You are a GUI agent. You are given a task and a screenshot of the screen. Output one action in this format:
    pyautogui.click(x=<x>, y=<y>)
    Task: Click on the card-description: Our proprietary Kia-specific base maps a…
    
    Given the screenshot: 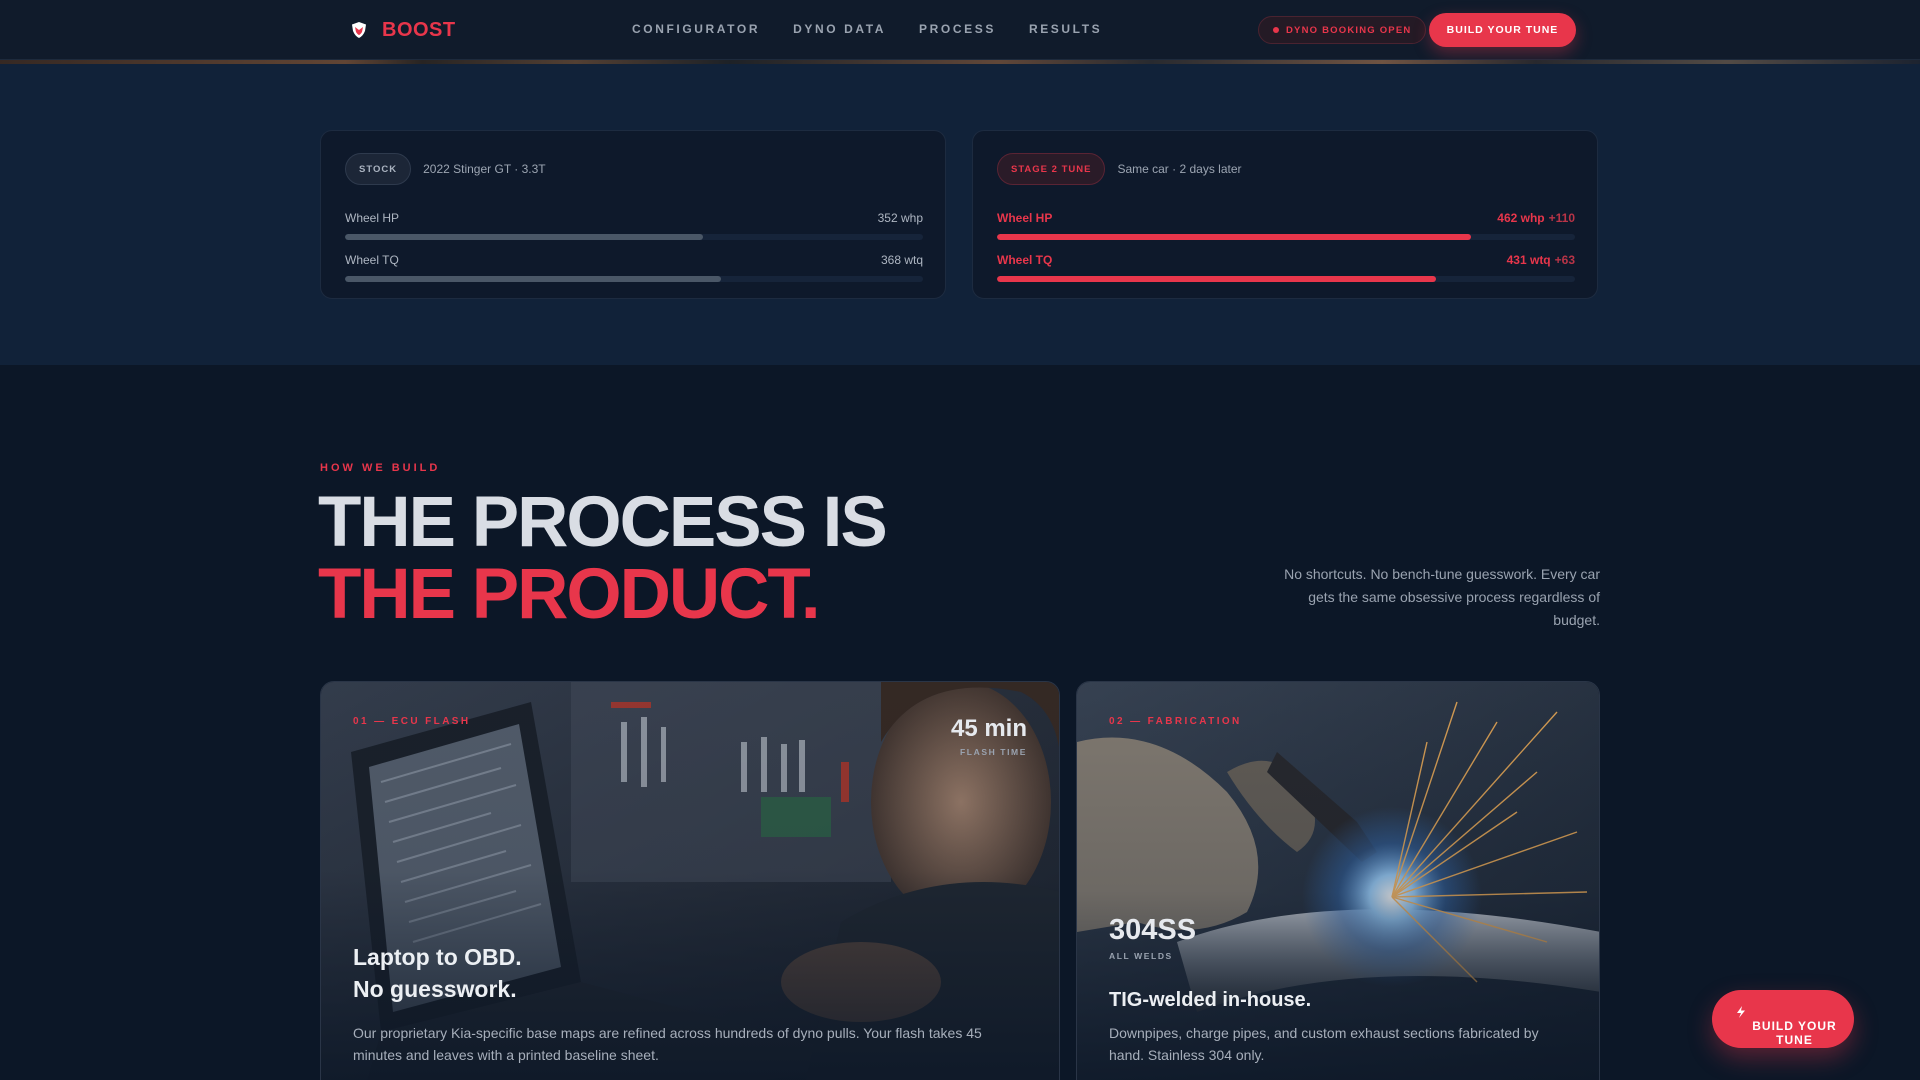 What is the action you would take?
    pyautogui.click(x=667, y=1044)
    